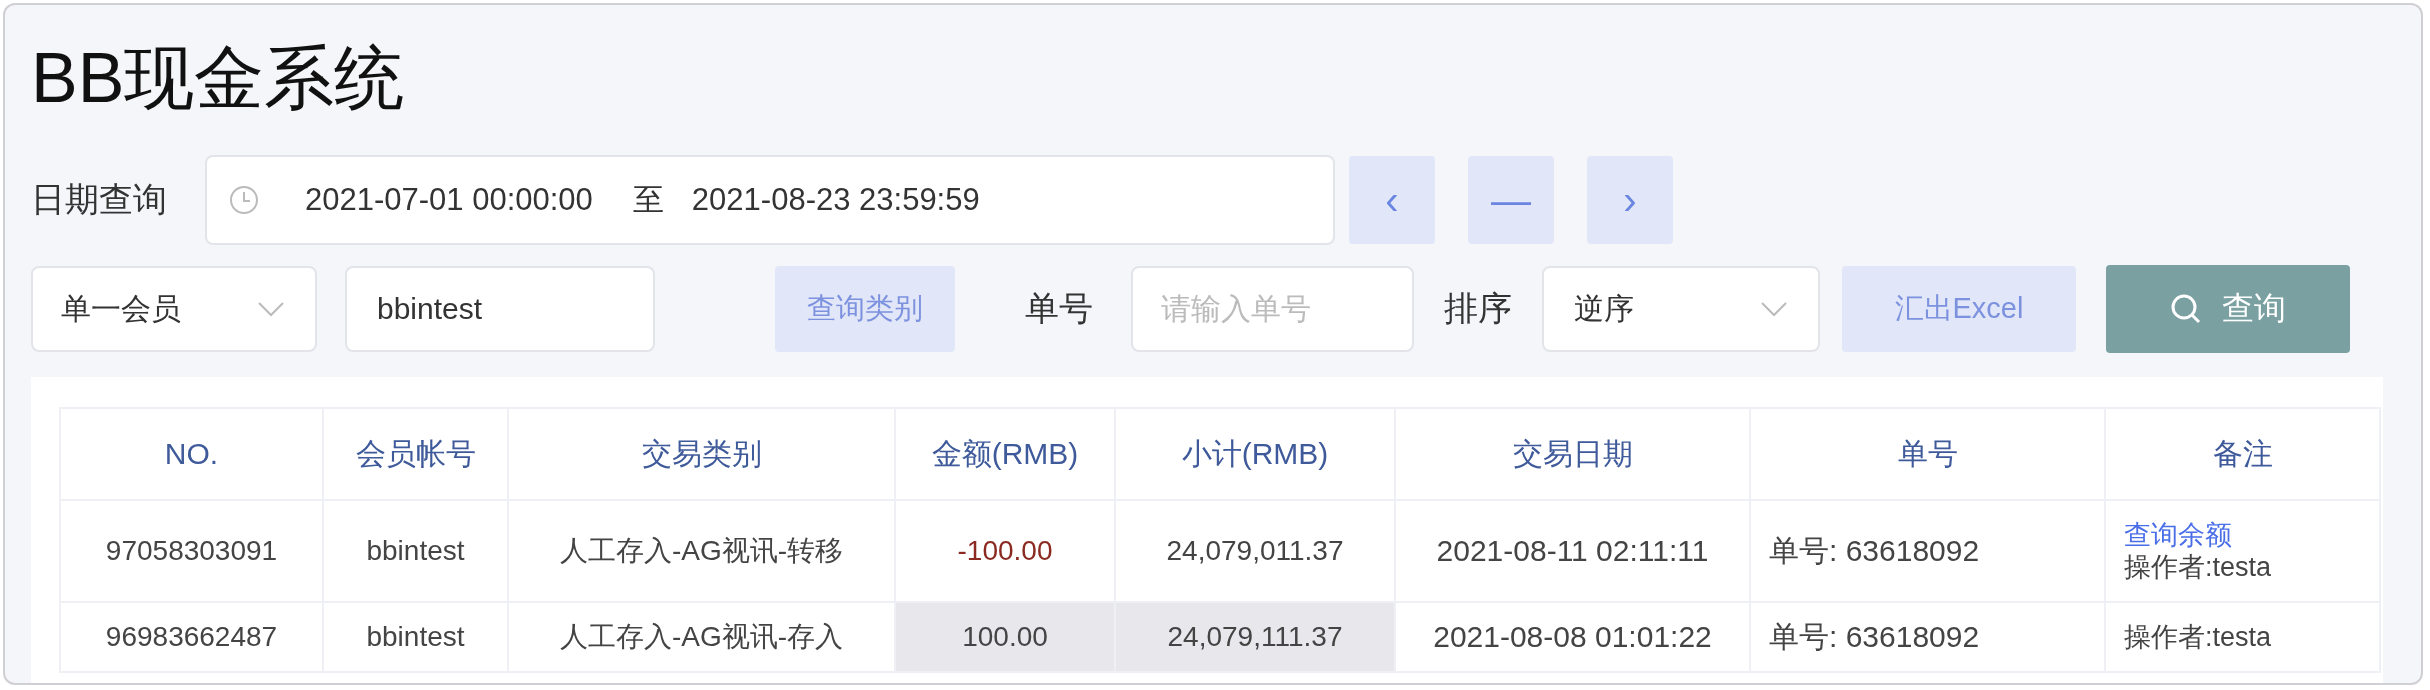 The width and height of the screenshot is (2430, 690). Describe the element at coordinates (244, 200) in the screenshot. I see `clock-icon` at that location.